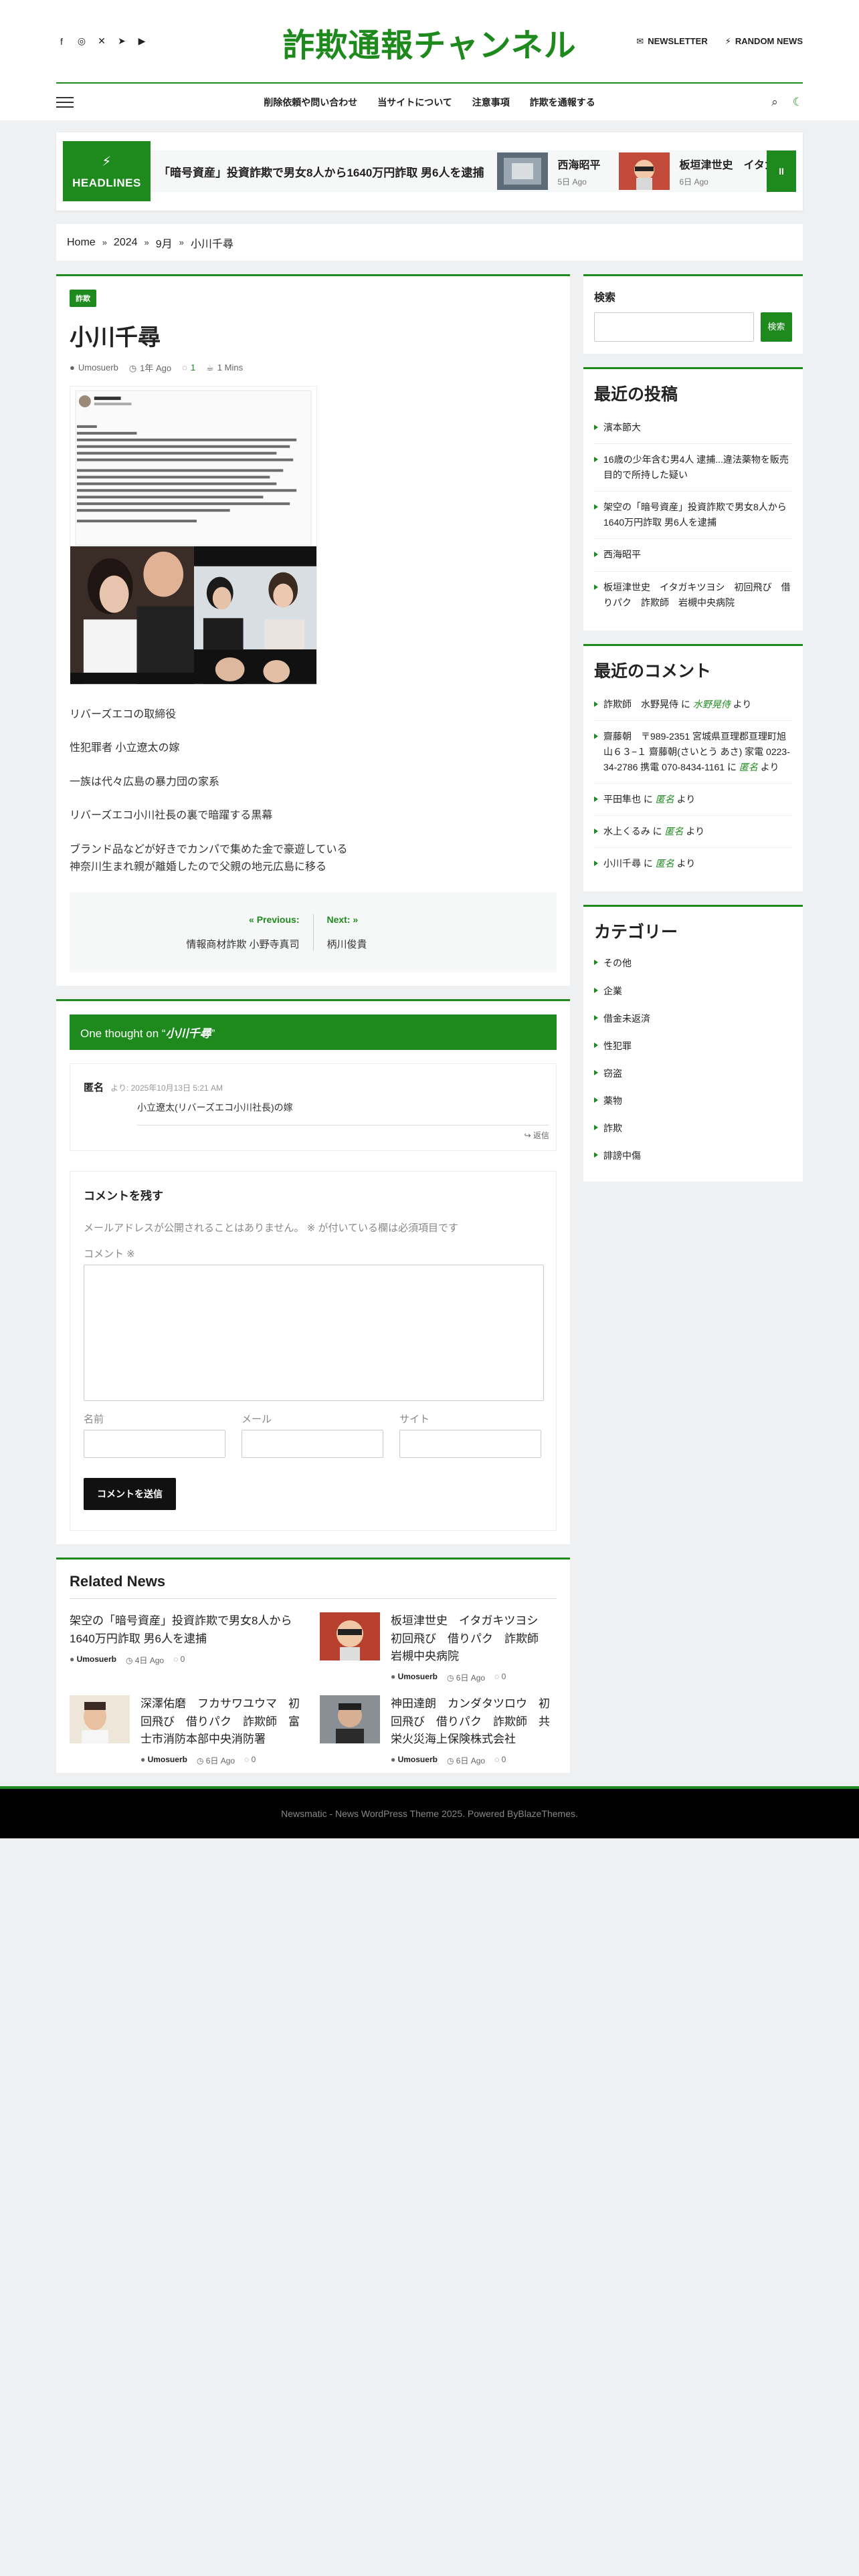  What do you see at coordinates (547, 1814) in the screenshot?
I see `footer-brand-link: BlazeThemes.` at bounding box center [547, 1814].